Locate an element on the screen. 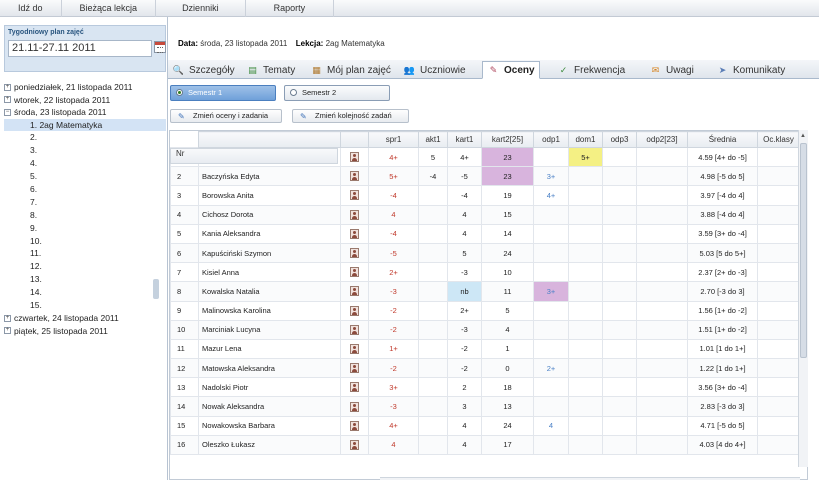  panel-splitter-handle is located at coordinates (156, 289).